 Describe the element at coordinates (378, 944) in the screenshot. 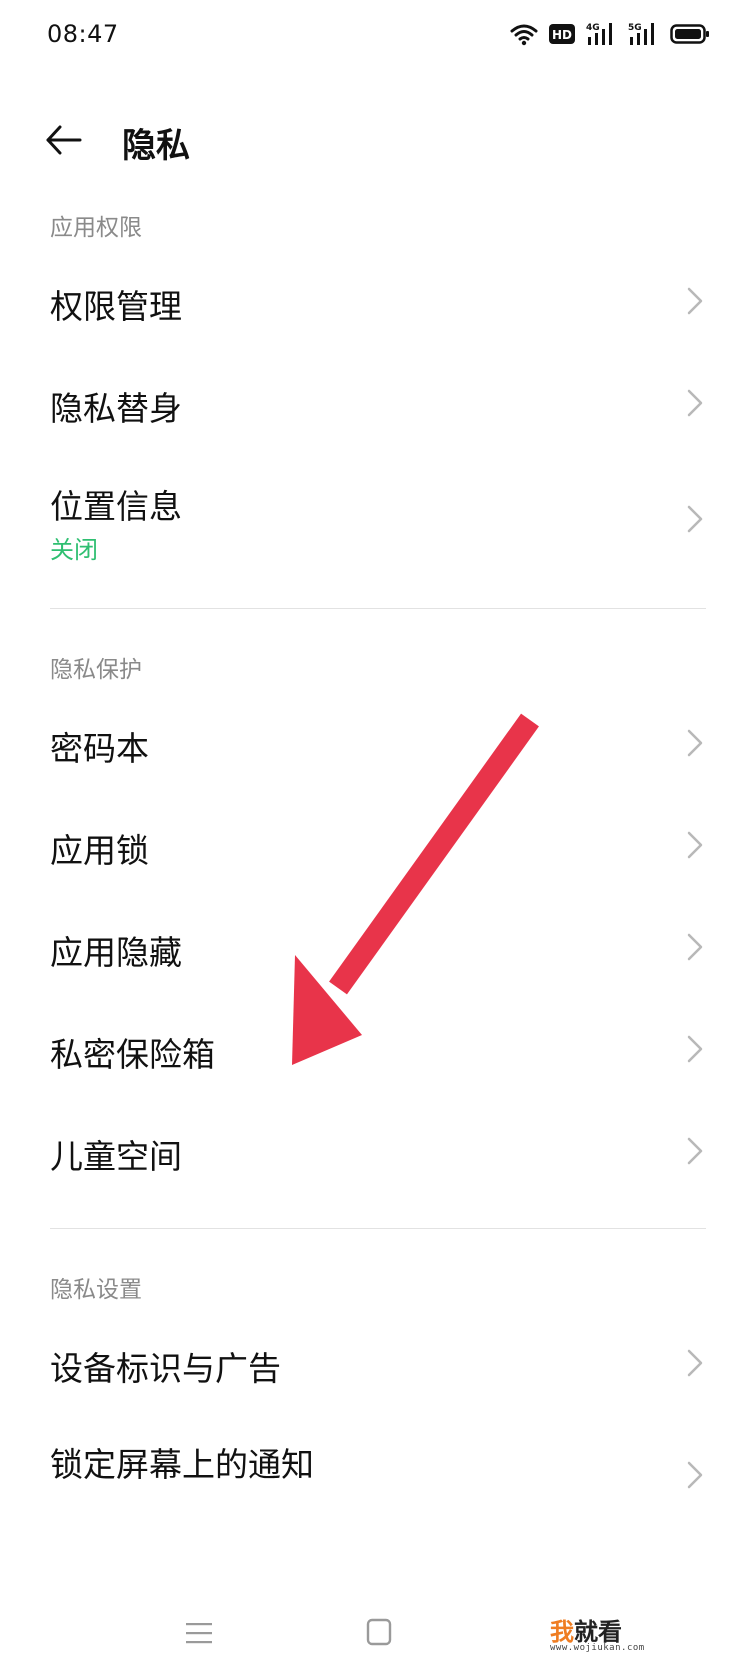

I see `menu-item-app-hide: 应用隐藏` at that location.